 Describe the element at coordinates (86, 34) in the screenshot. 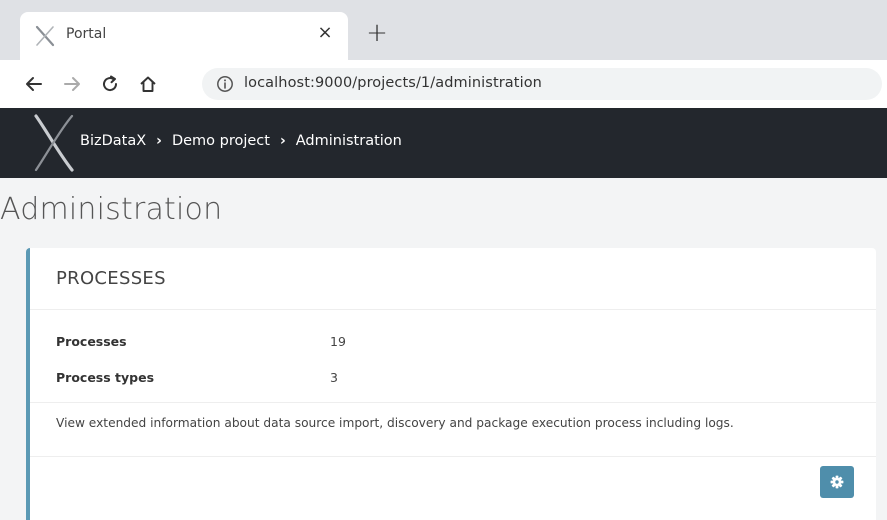

I see `tab-title: Portal` at that location.